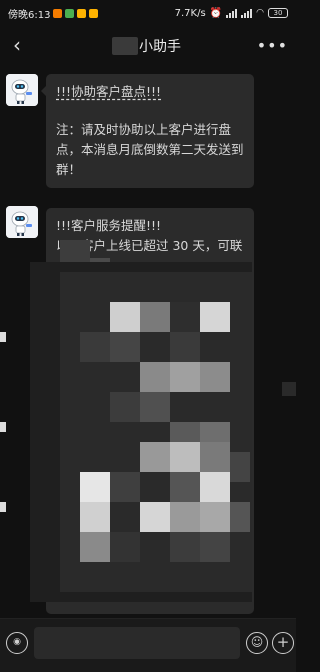 The height and width of the screenshot is (672, 320). I want to click on status-time: 傍晚6:13, so click(29, 15).